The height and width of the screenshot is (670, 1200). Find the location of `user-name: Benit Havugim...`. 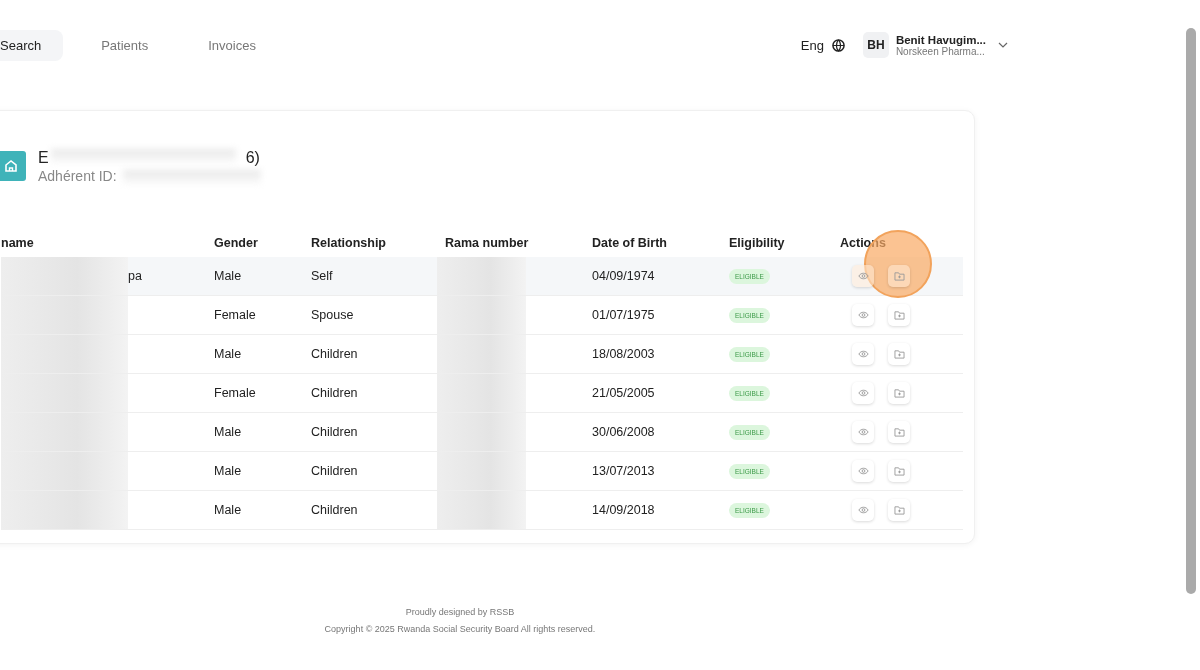

user-name: Benit Havugim... is located at coordinates (940, 39).